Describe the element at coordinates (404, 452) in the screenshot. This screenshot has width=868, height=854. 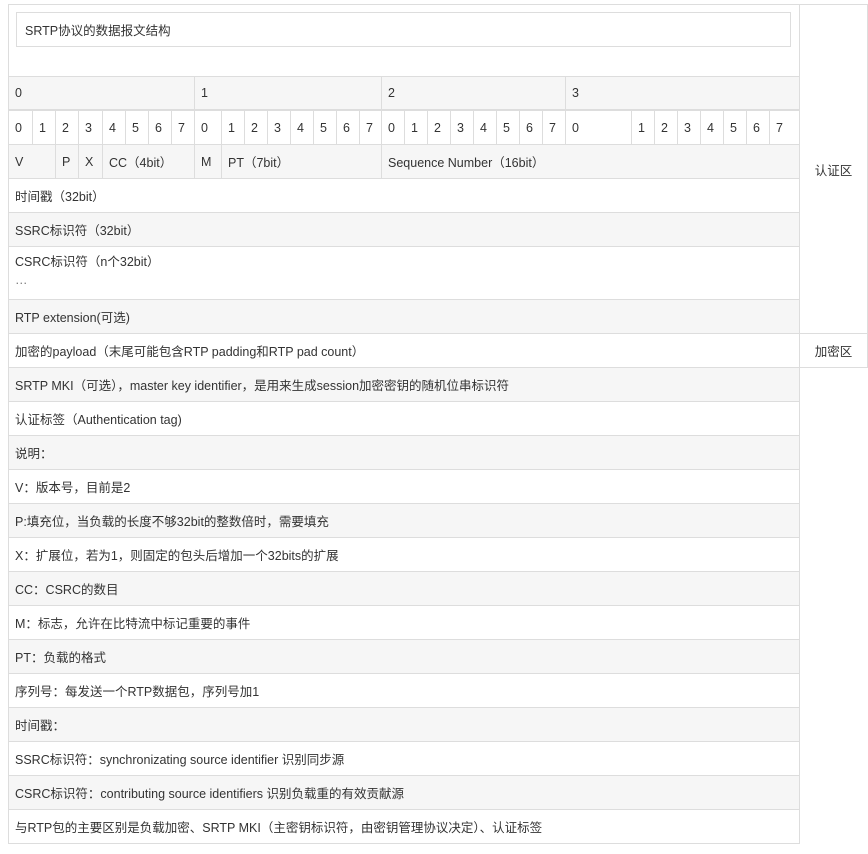
I see `note-row: 说明：` at that location.